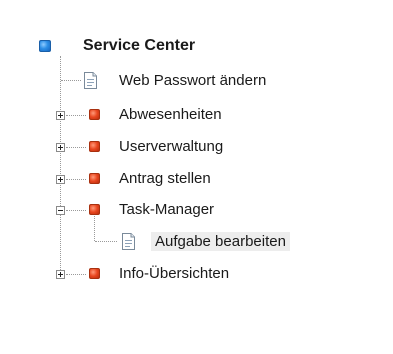 The width and height of the screenshot is (393, 354). I want to click on tree-item-userverwaltung: Userverwaltung, so click(171, 146).